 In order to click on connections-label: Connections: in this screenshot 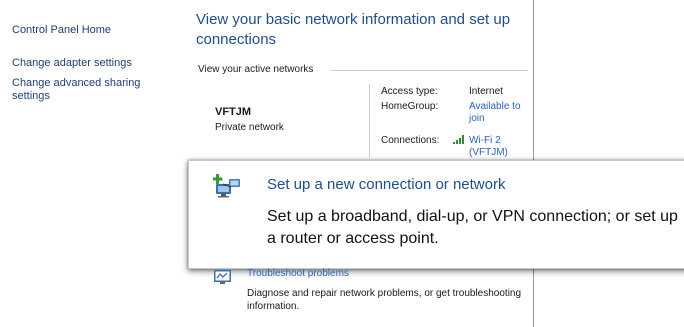, I will do `click(410, 140)`.